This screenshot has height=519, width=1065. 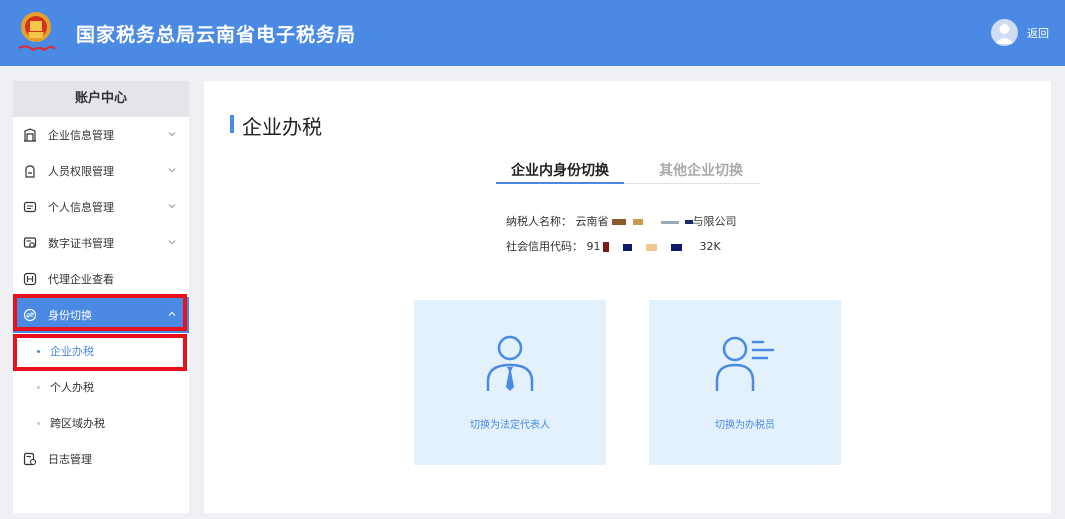 I want to click on tab-internal-switch: 企业内身份切换, so click(x=560, y=170).